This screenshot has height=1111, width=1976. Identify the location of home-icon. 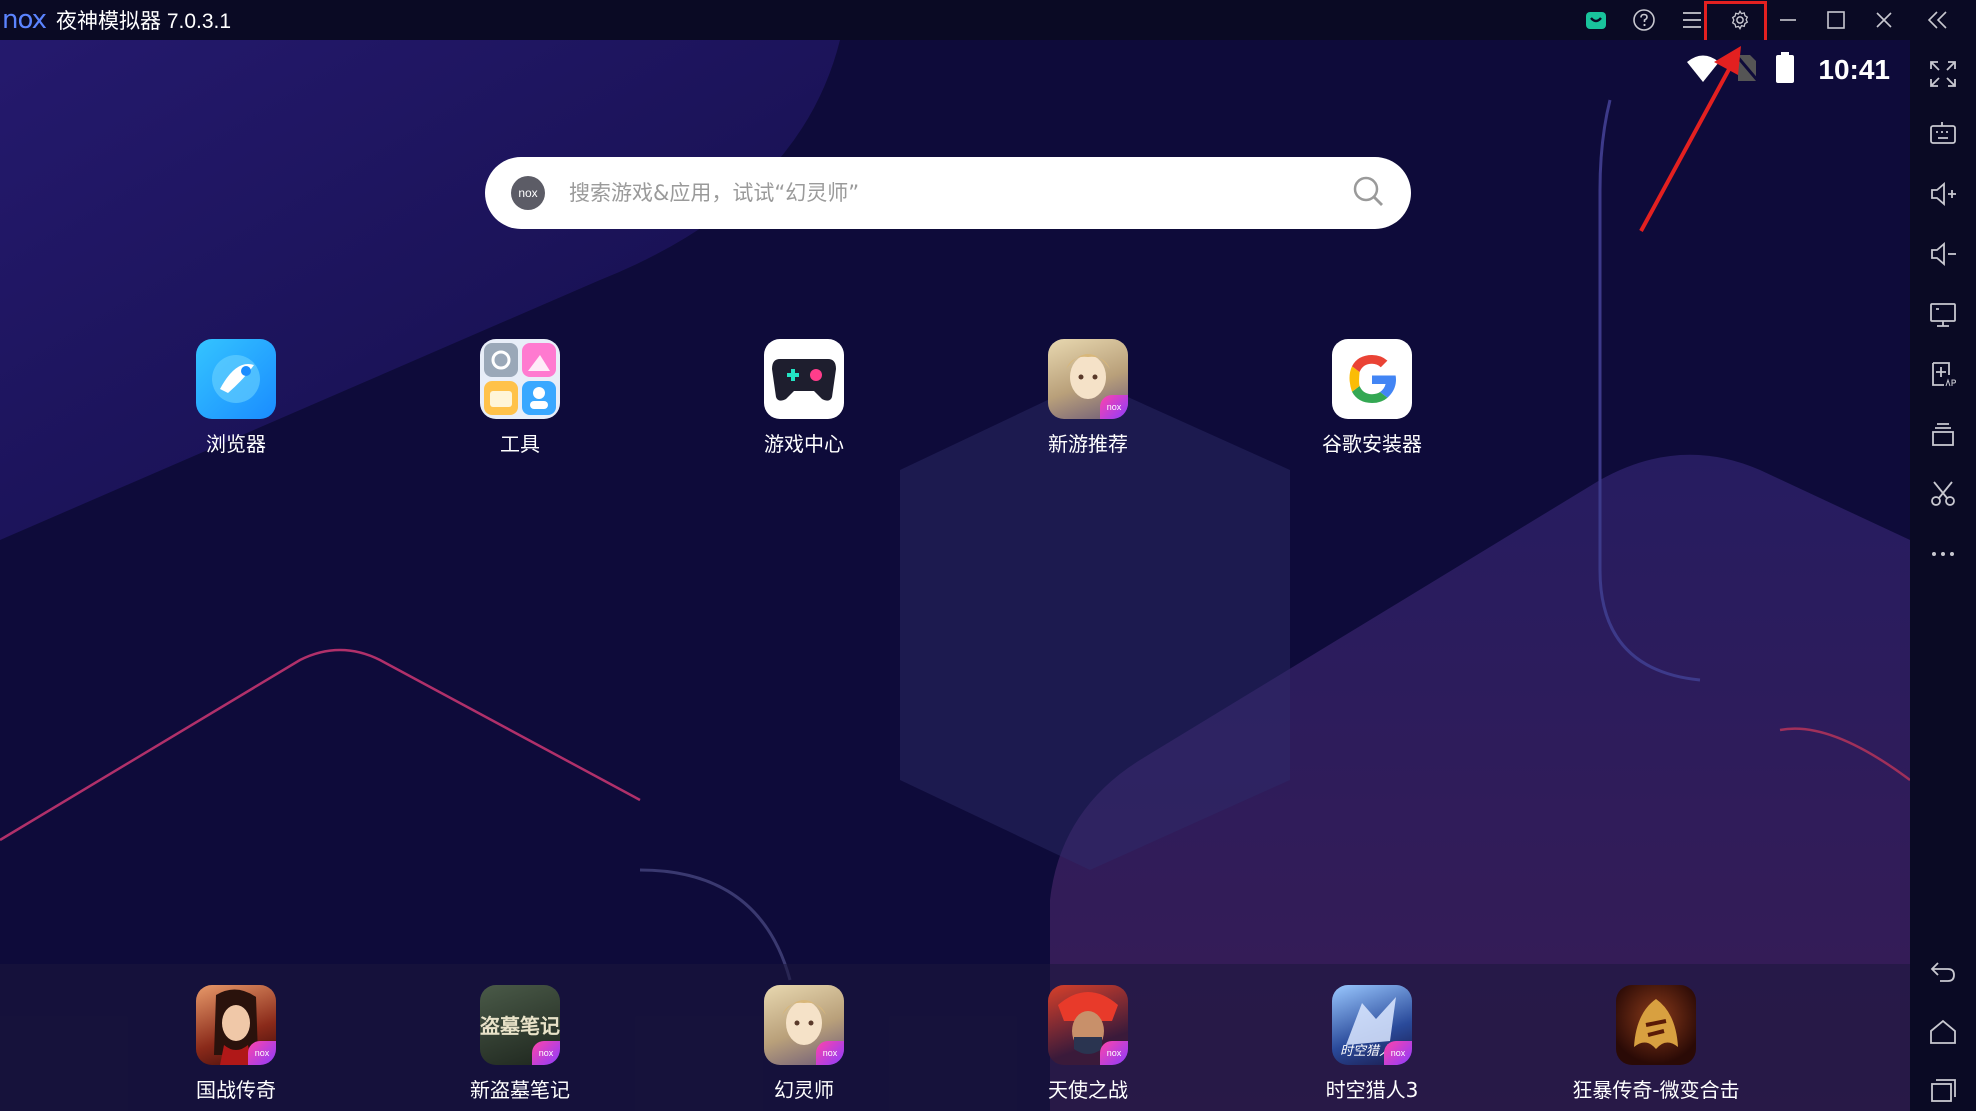
(1943, 1032).